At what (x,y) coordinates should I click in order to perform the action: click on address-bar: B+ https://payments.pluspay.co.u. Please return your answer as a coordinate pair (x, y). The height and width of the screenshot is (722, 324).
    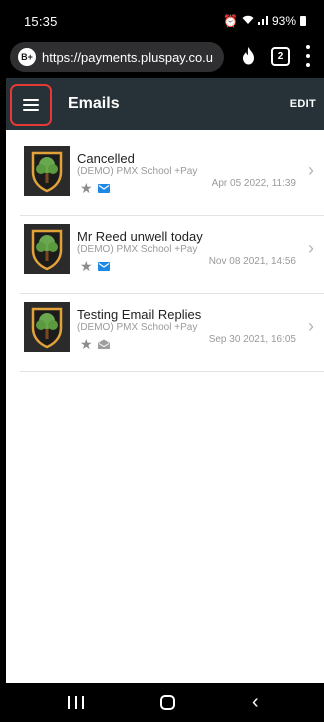
    Looking at the image, I should click on (117, 57).